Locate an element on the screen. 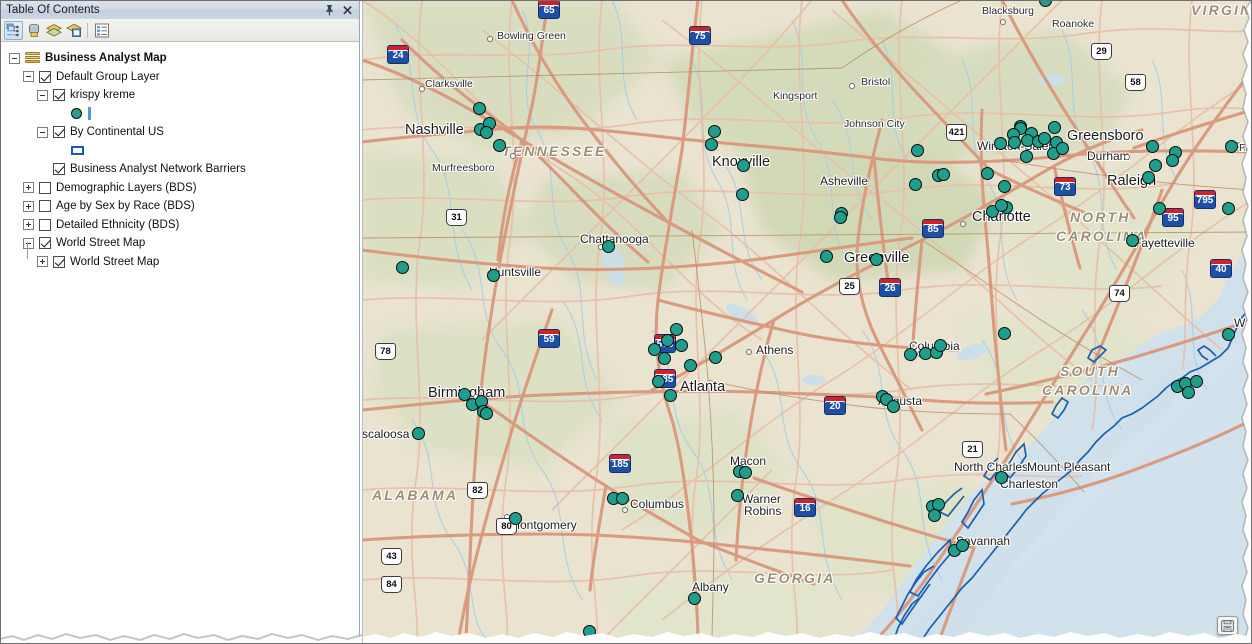  list-by-drawing-order-icon is located at coordinates (13, 30).